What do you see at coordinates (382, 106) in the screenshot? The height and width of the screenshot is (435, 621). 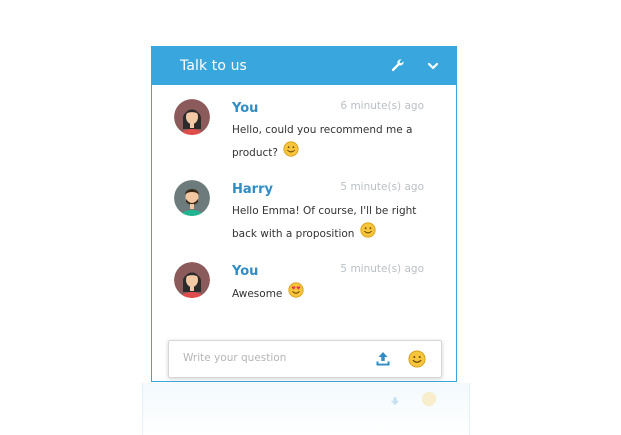 I see `message-time: 6 minute(s) ago` at bounding box center [382, 106].